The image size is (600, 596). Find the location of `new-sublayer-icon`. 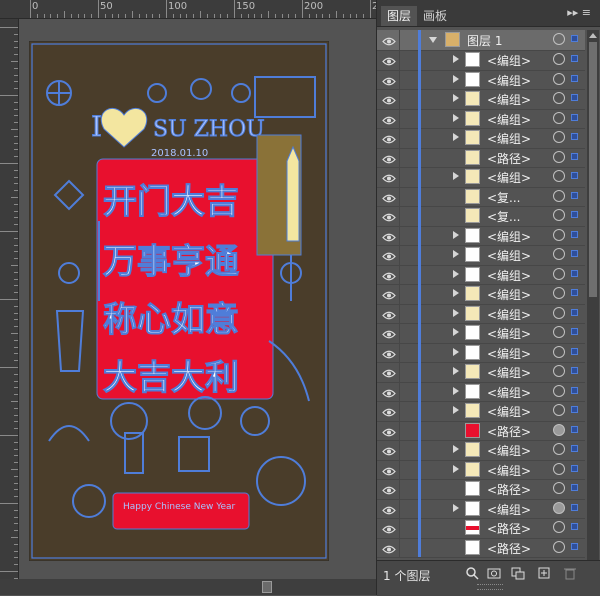

new-sublayer-icon is located at coordinates (518, 573).